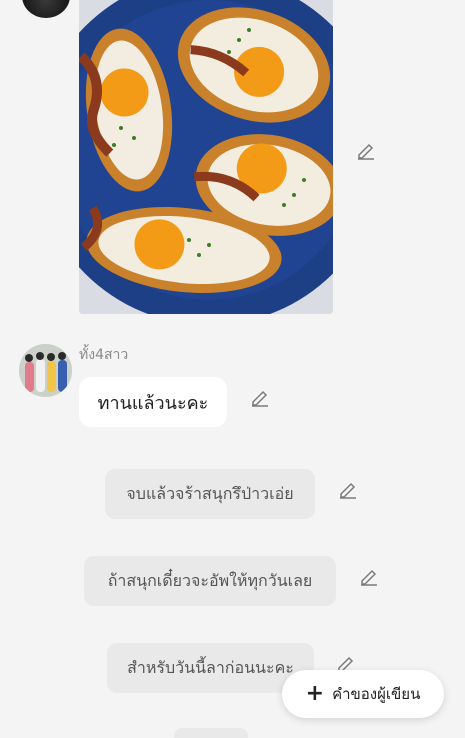 The width and height of the screenshot is (465, 738). What do you see at coordinates (46, 9) in the screenshot?
I see `avatar-top` at bounding box center [46, 9].